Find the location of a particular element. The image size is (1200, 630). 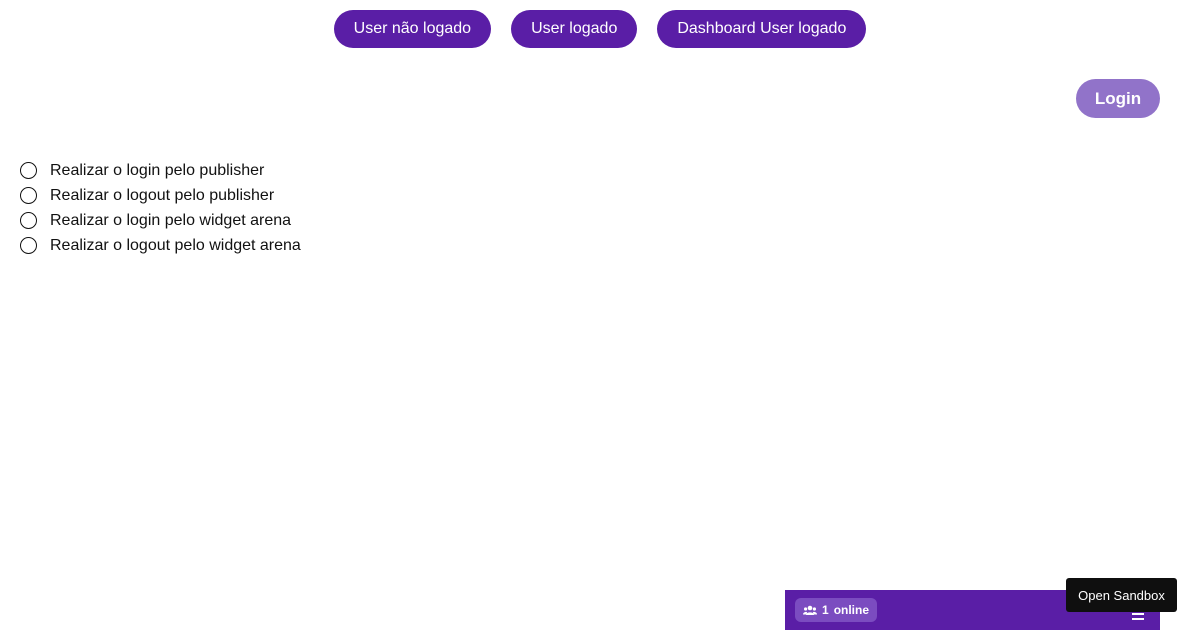

option-logout-publisher: Realizar o logout pelo publisher is located at coordinates (160, 195).